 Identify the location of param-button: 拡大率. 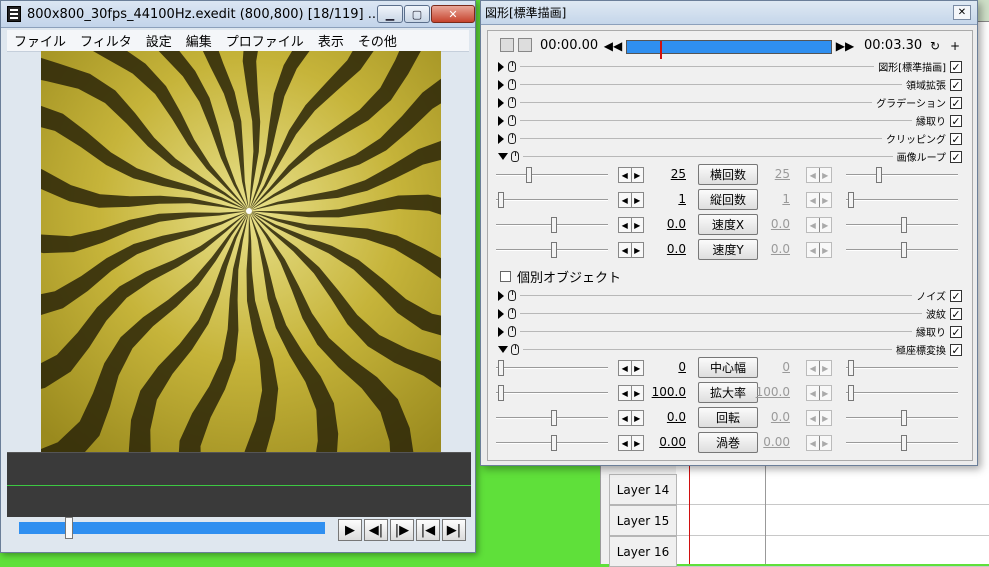
(728, 392).